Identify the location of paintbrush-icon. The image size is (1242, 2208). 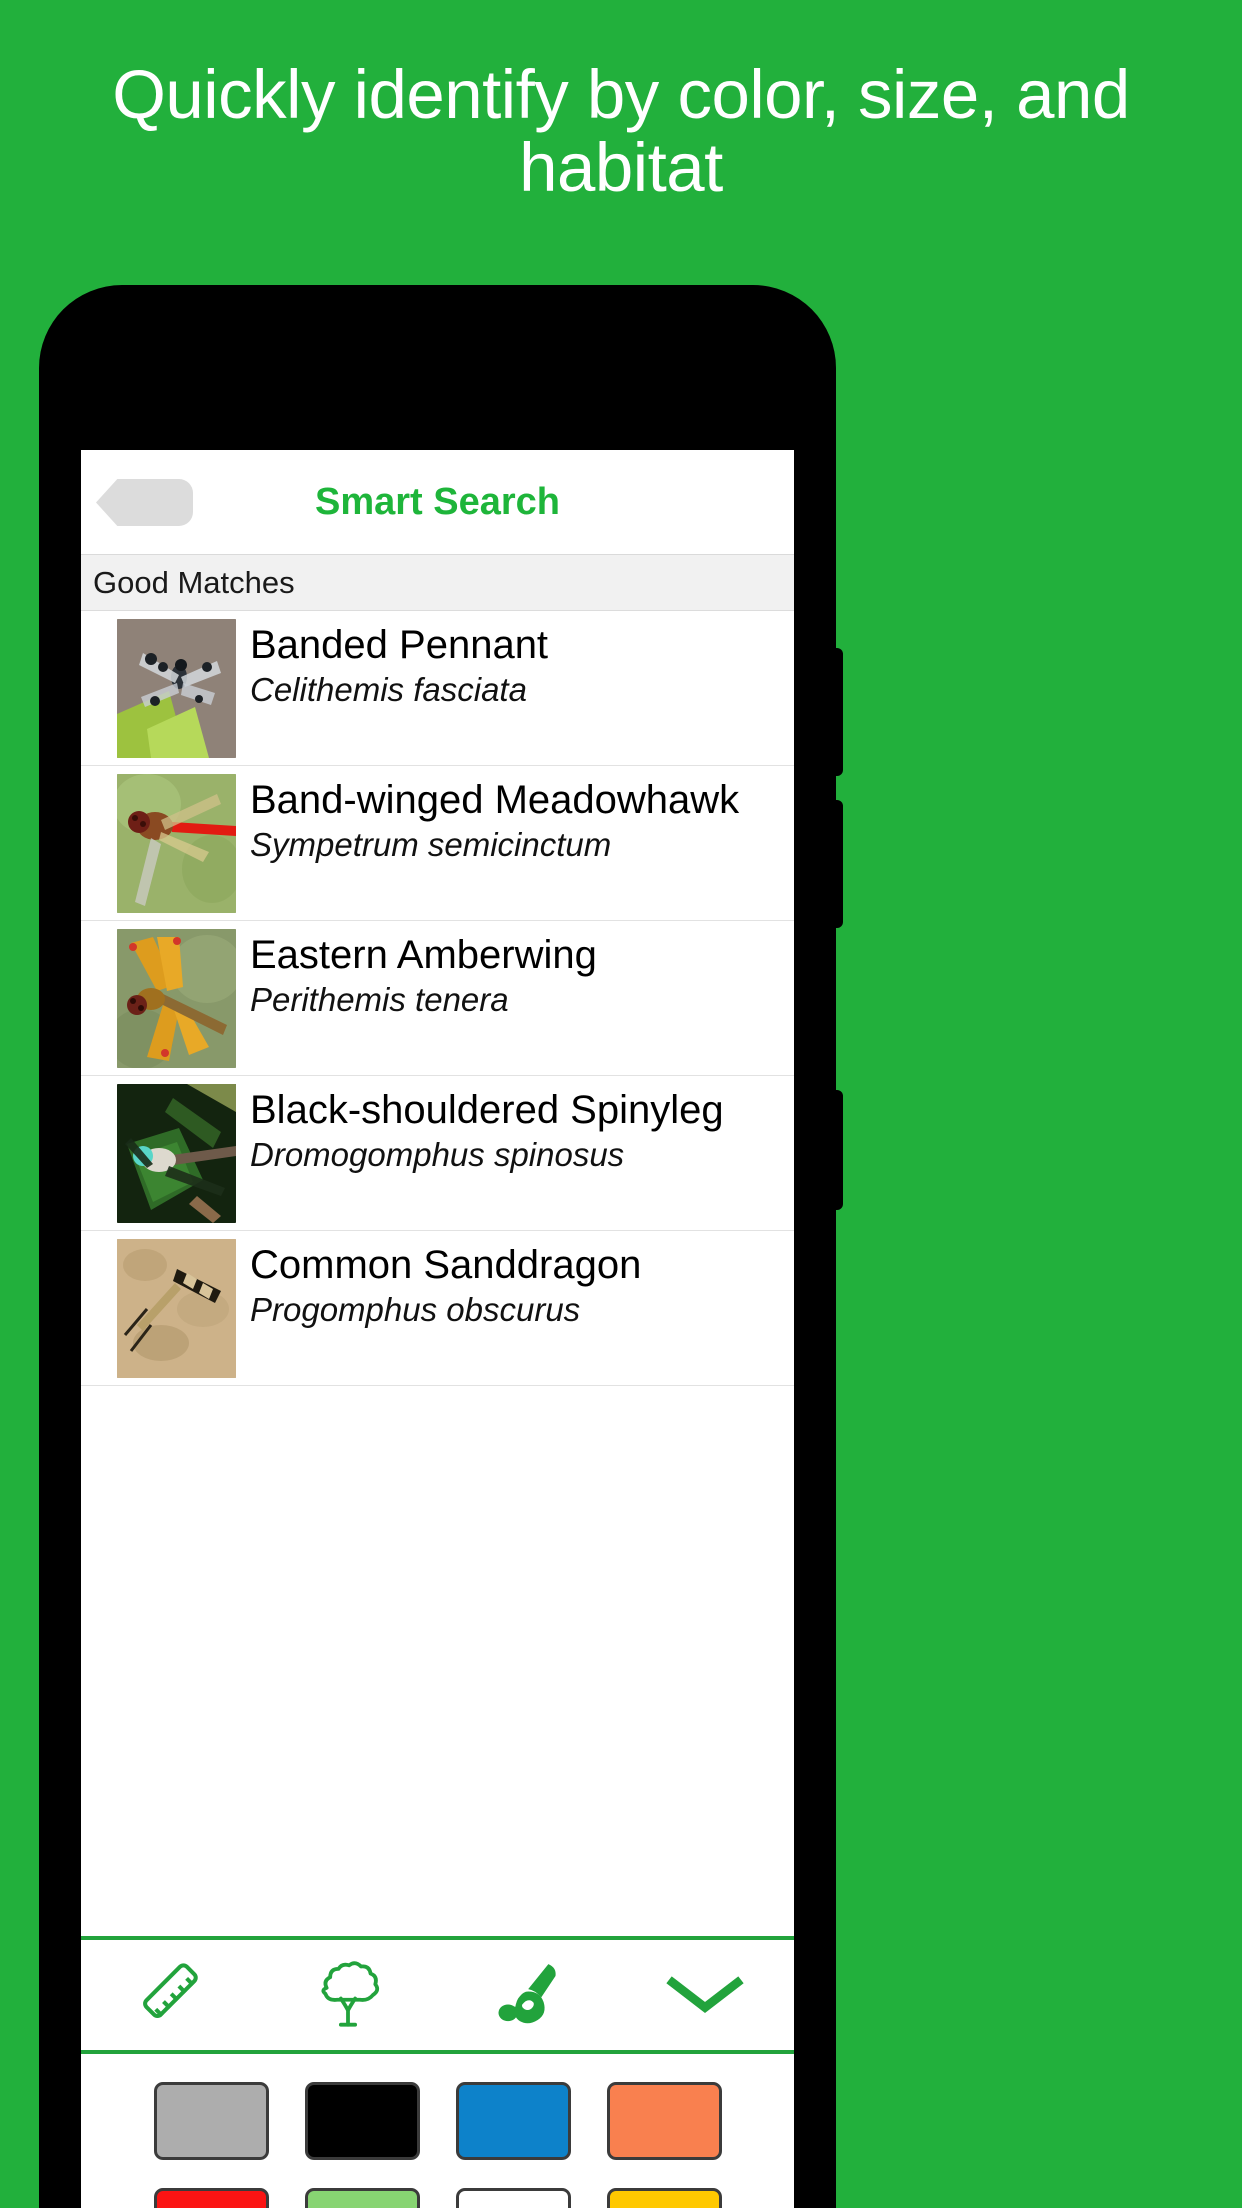
(527, 1994).